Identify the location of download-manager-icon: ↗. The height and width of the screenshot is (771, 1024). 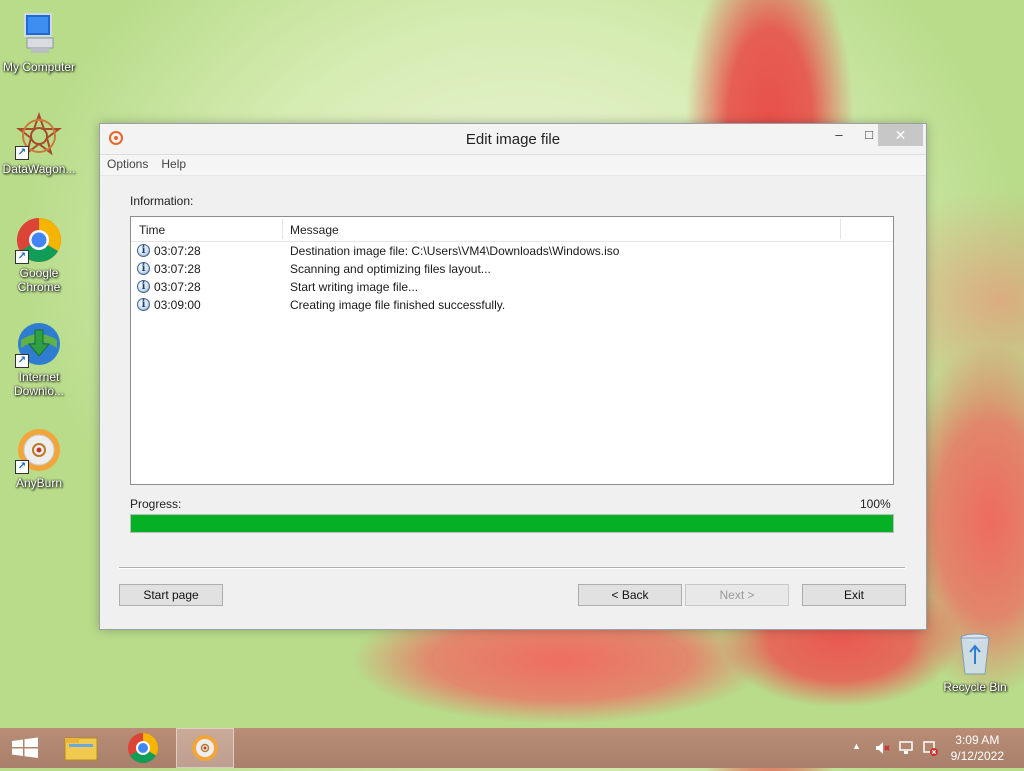
(39, 344).